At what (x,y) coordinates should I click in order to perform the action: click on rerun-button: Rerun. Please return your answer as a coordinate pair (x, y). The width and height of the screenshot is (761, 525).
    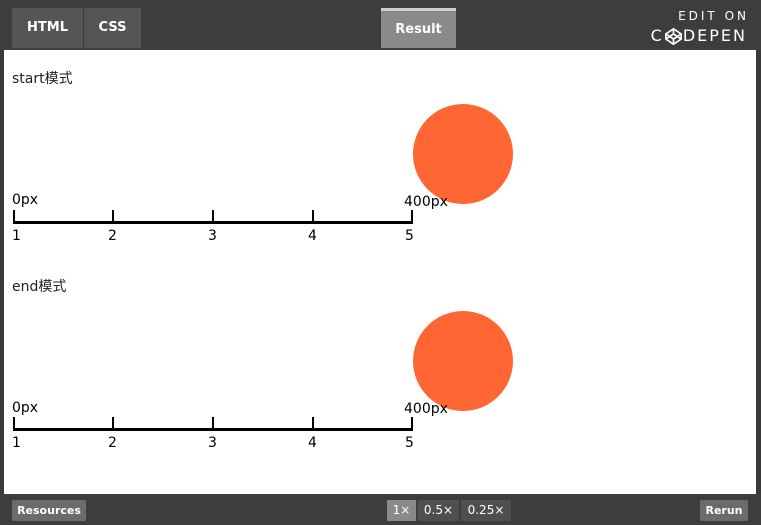
    Looking at the image, I should click on (724, 510).